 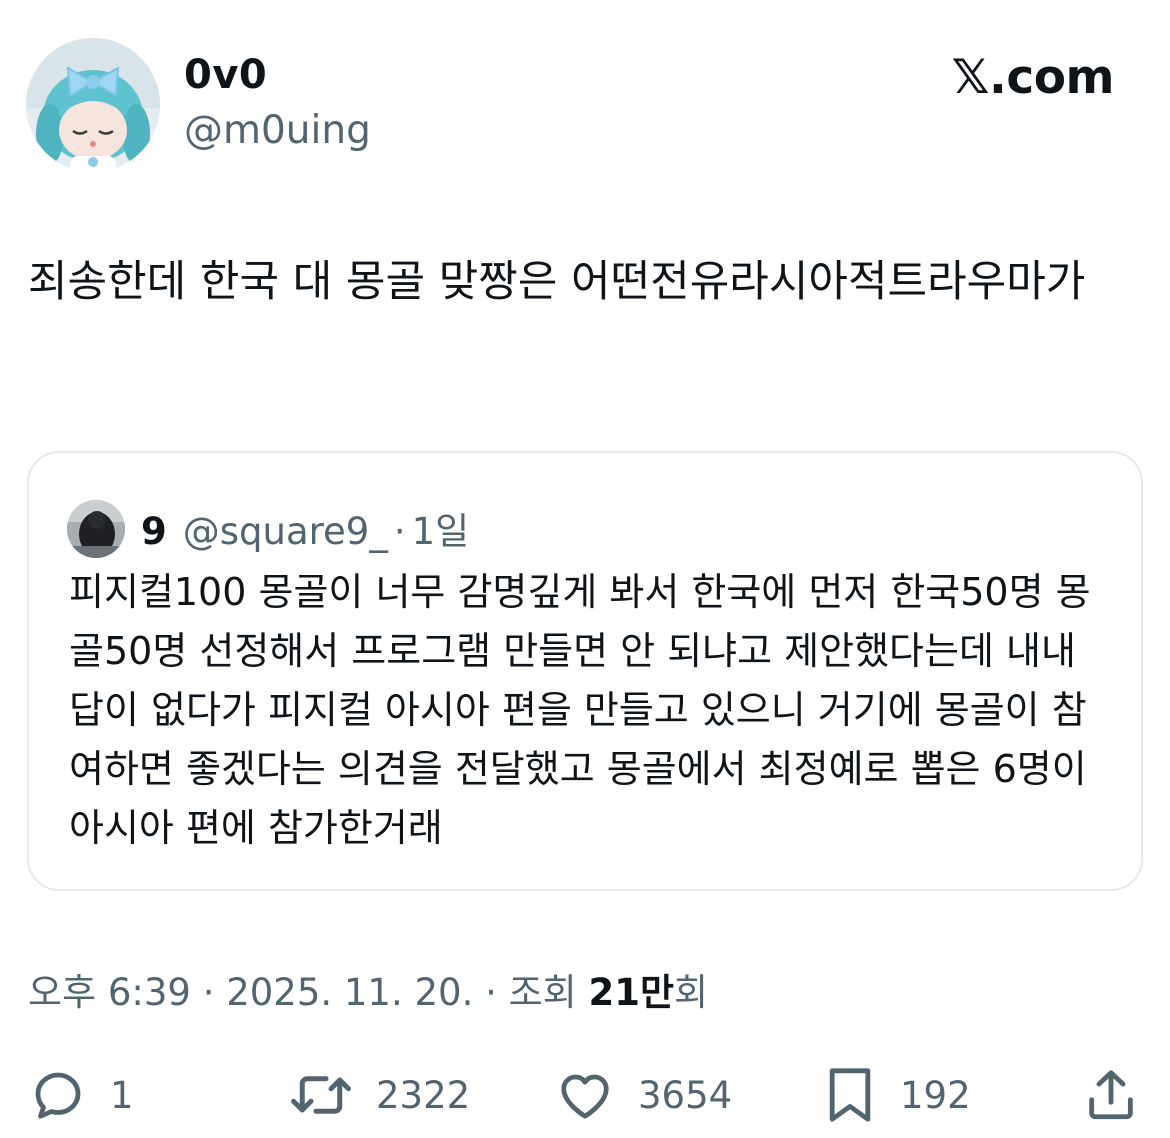 I want to click on reply-icon, so click(x=58, y=1095).